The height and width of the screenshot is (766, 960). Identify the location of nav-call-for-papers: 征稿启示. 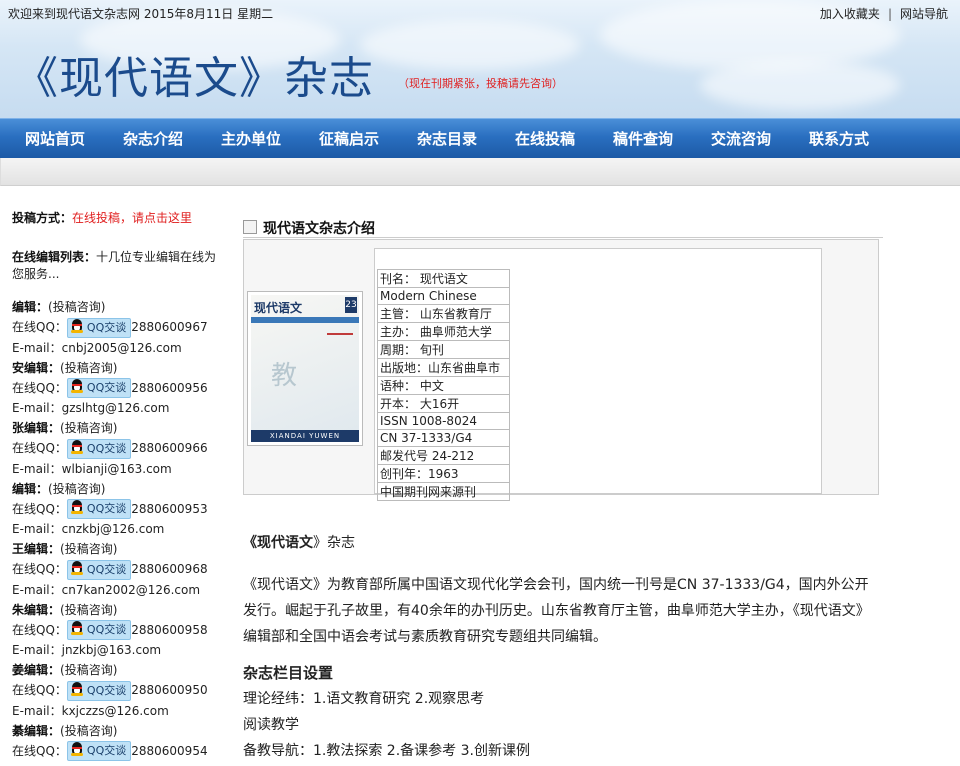
(349, 139).